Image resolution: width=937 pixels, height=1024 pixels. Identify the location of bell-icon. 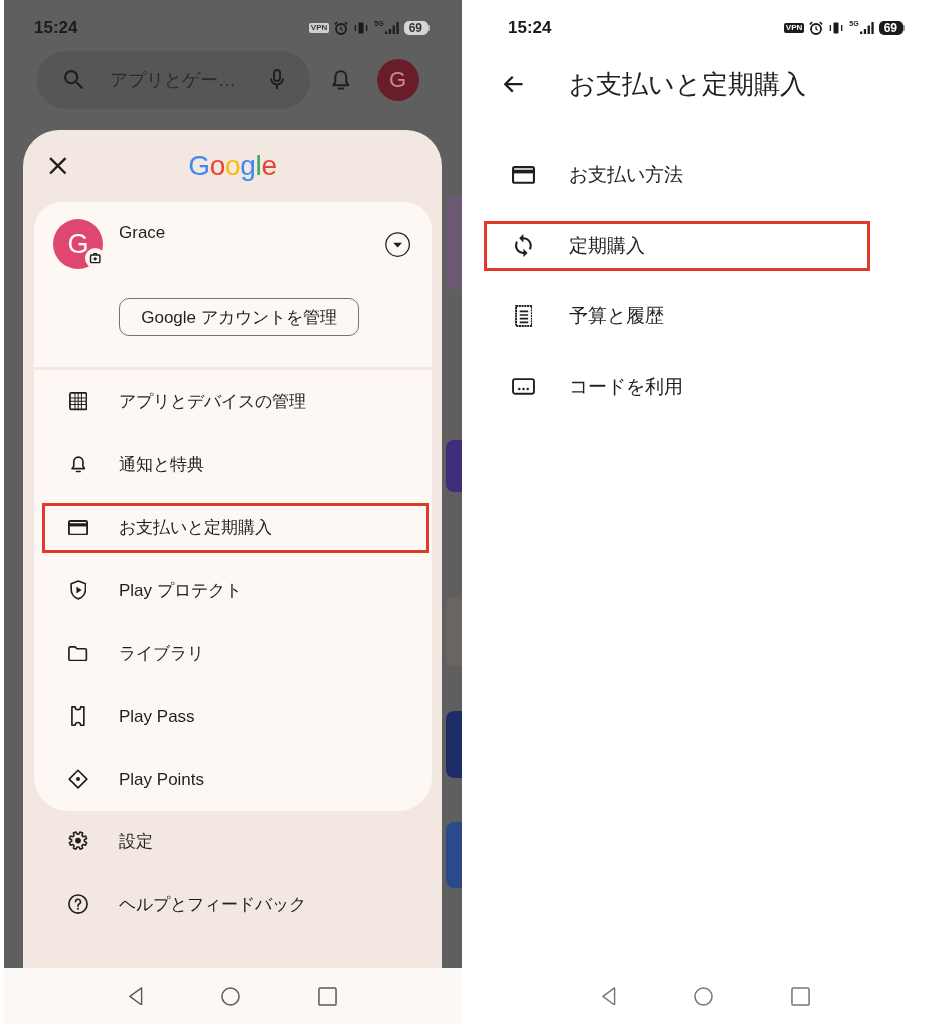
(78, 464).